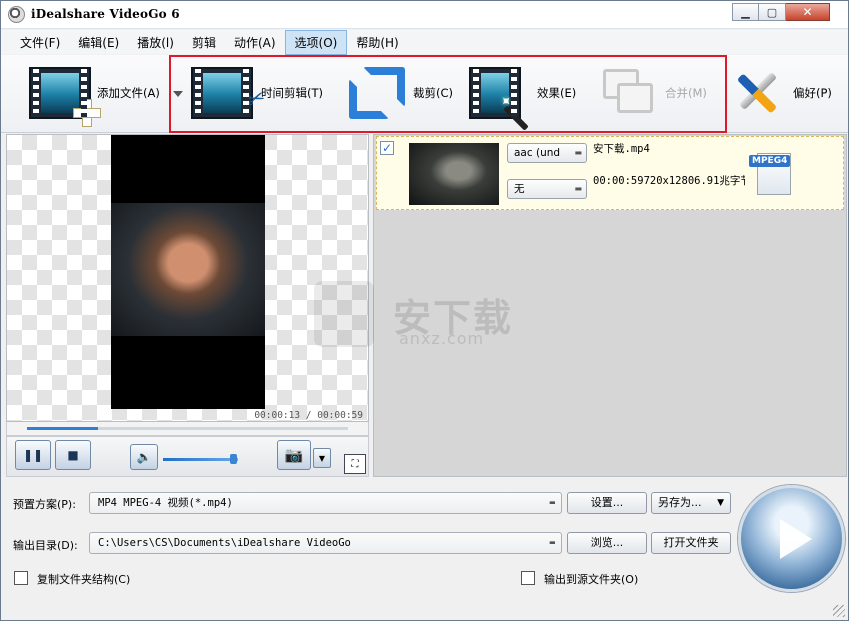  What do you see at coordinates (691, 543) in the screenshot?
I see `open-folder-button: 打开文件夹` at bounding box center [691, 543].